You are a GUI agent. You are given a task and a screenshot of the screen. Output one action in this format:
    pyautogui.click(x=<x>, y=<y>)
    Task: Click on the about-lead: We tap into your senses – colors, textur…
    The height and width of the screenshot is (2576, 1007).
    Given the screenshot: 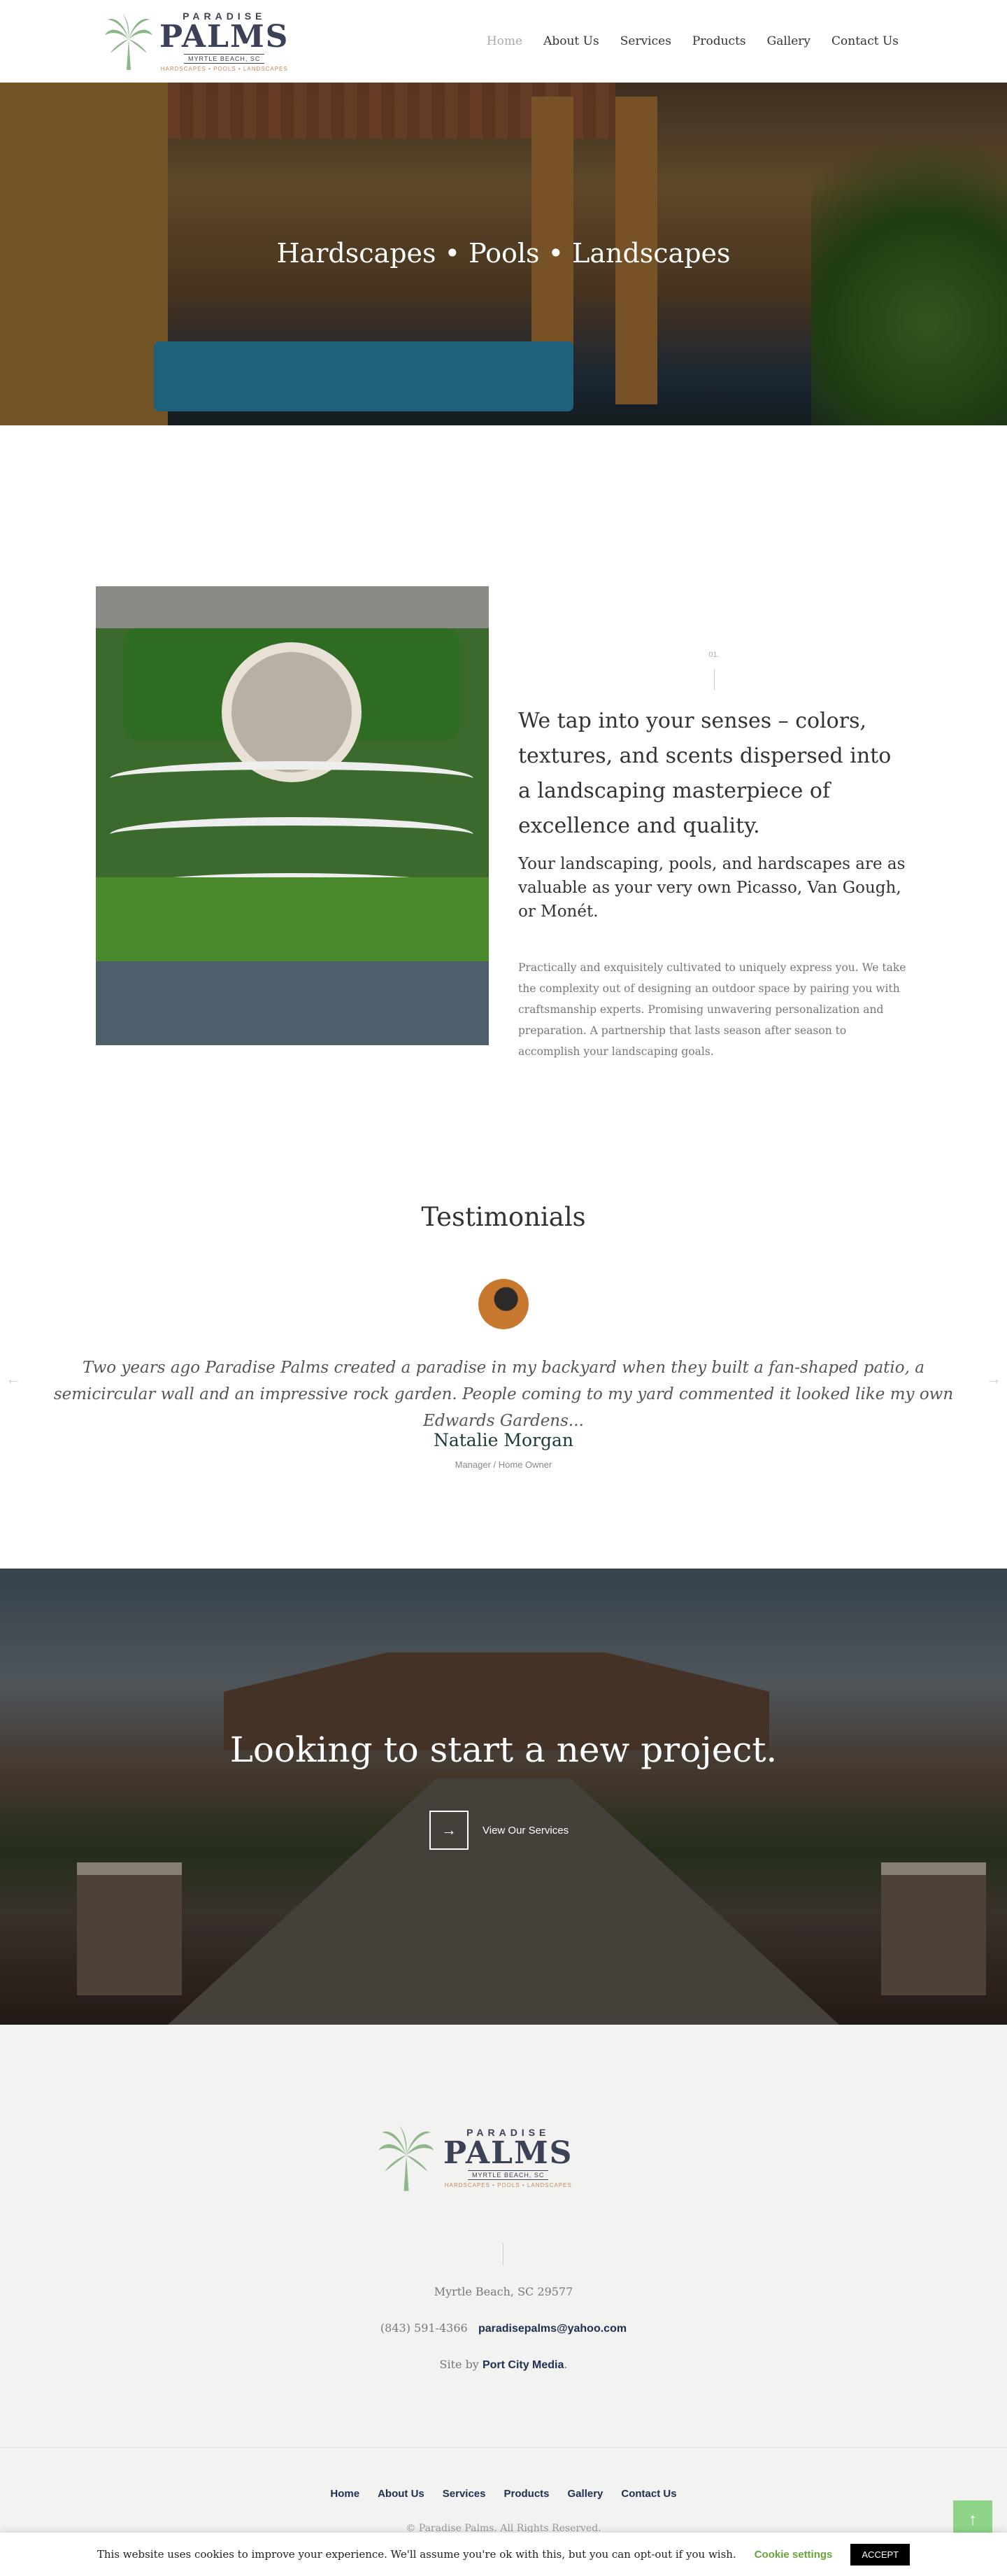 What is the action you would take?
    pyautogui.click(x=705, y=774)
    